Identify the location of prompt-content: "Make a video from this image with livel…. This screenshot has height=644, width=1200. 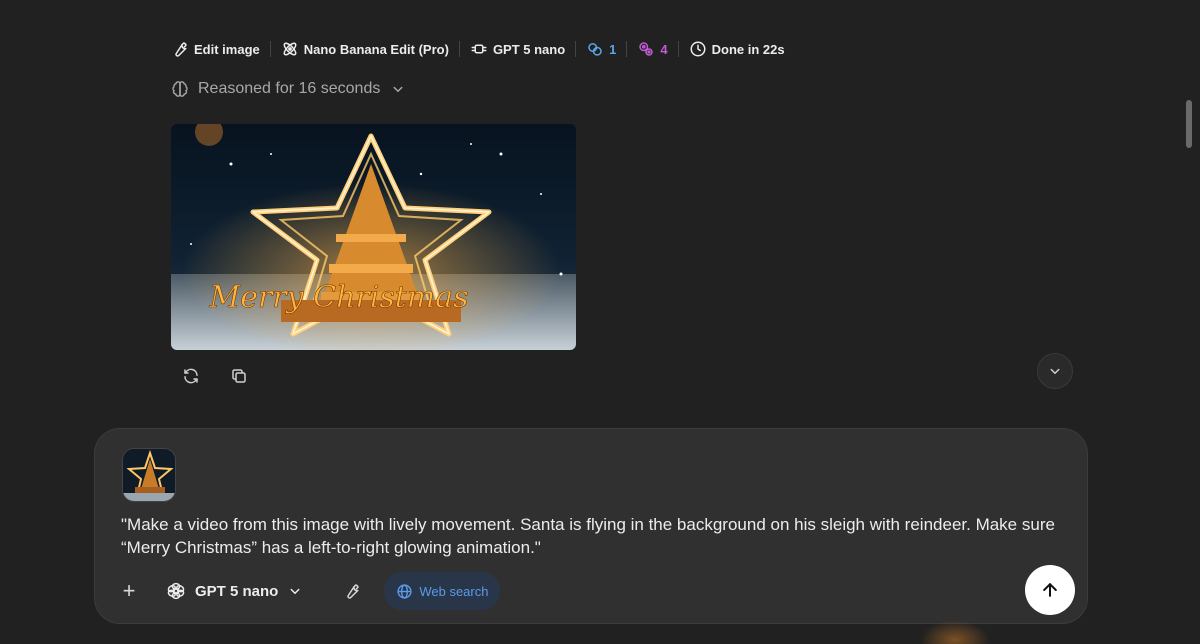
(588, 536).